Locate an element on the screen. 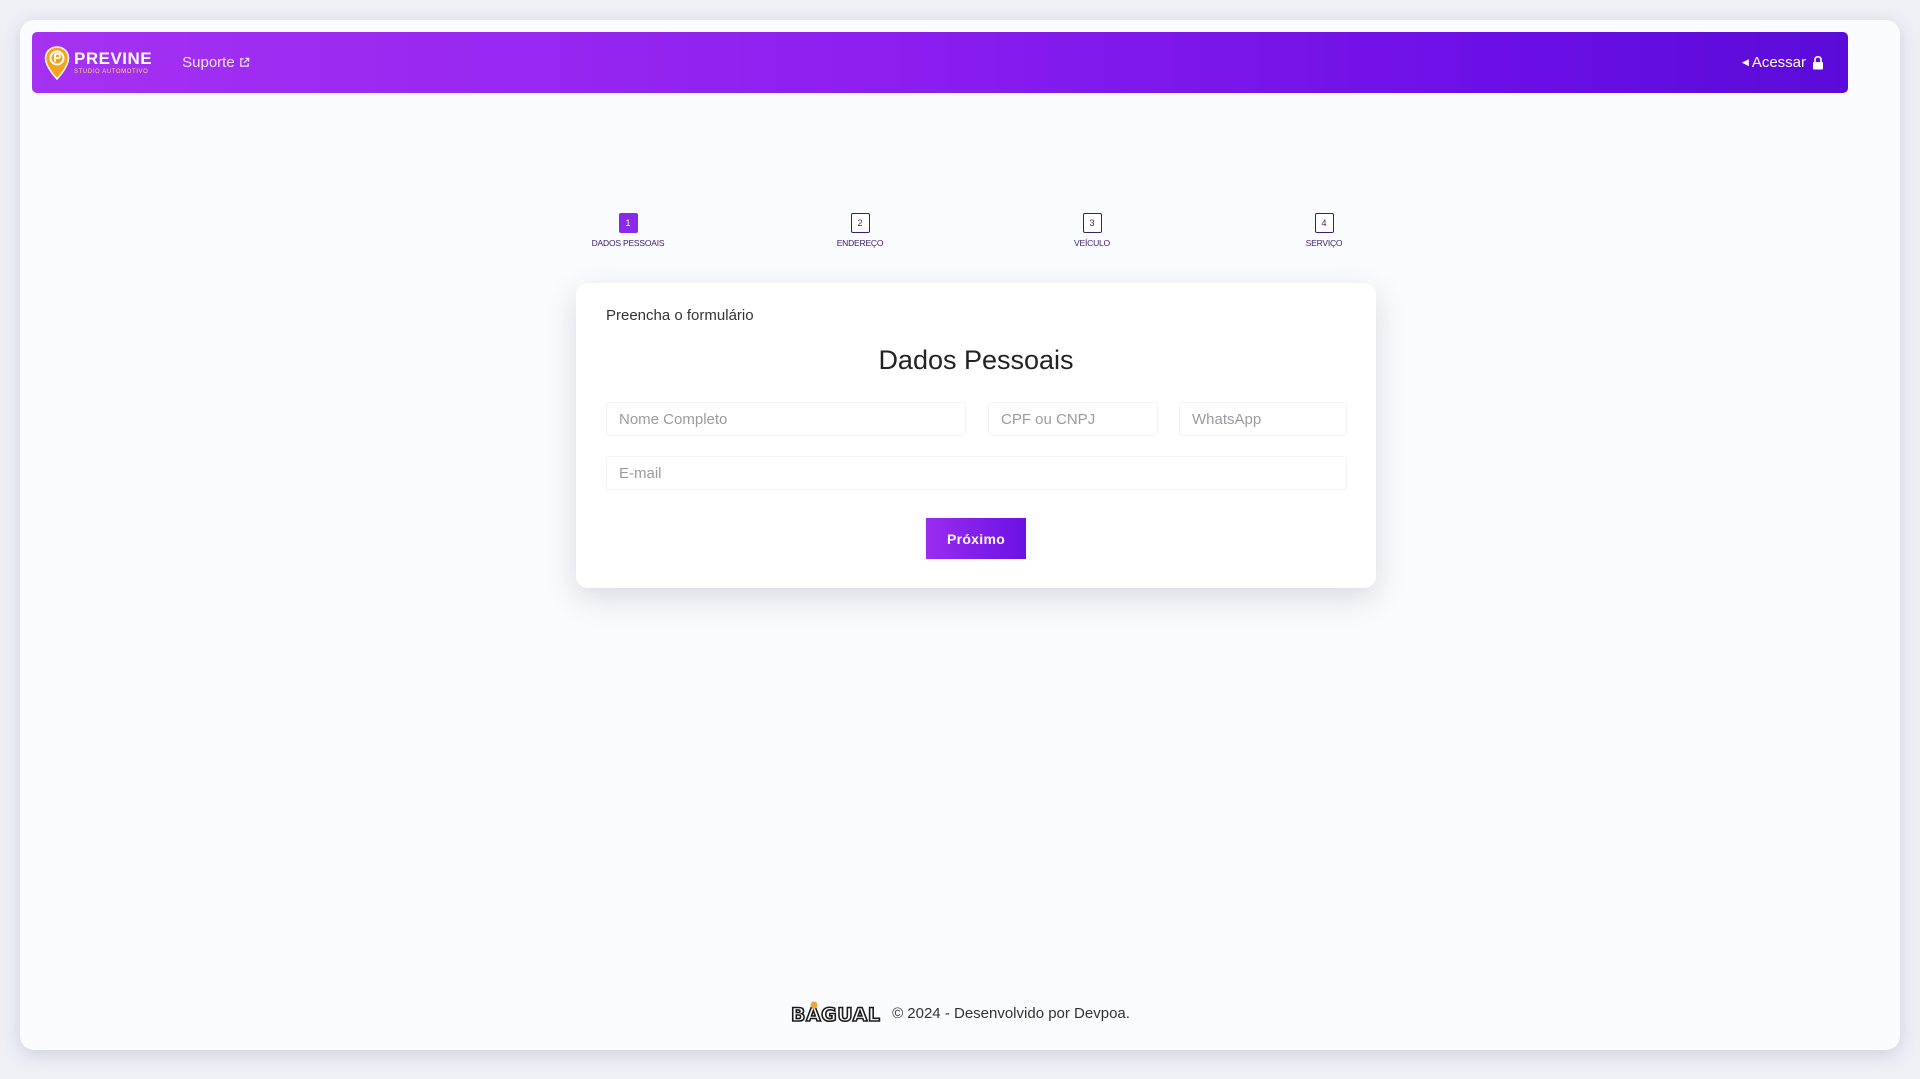  access-button: ◀ Acessar is located at coordinates (1783, 62).